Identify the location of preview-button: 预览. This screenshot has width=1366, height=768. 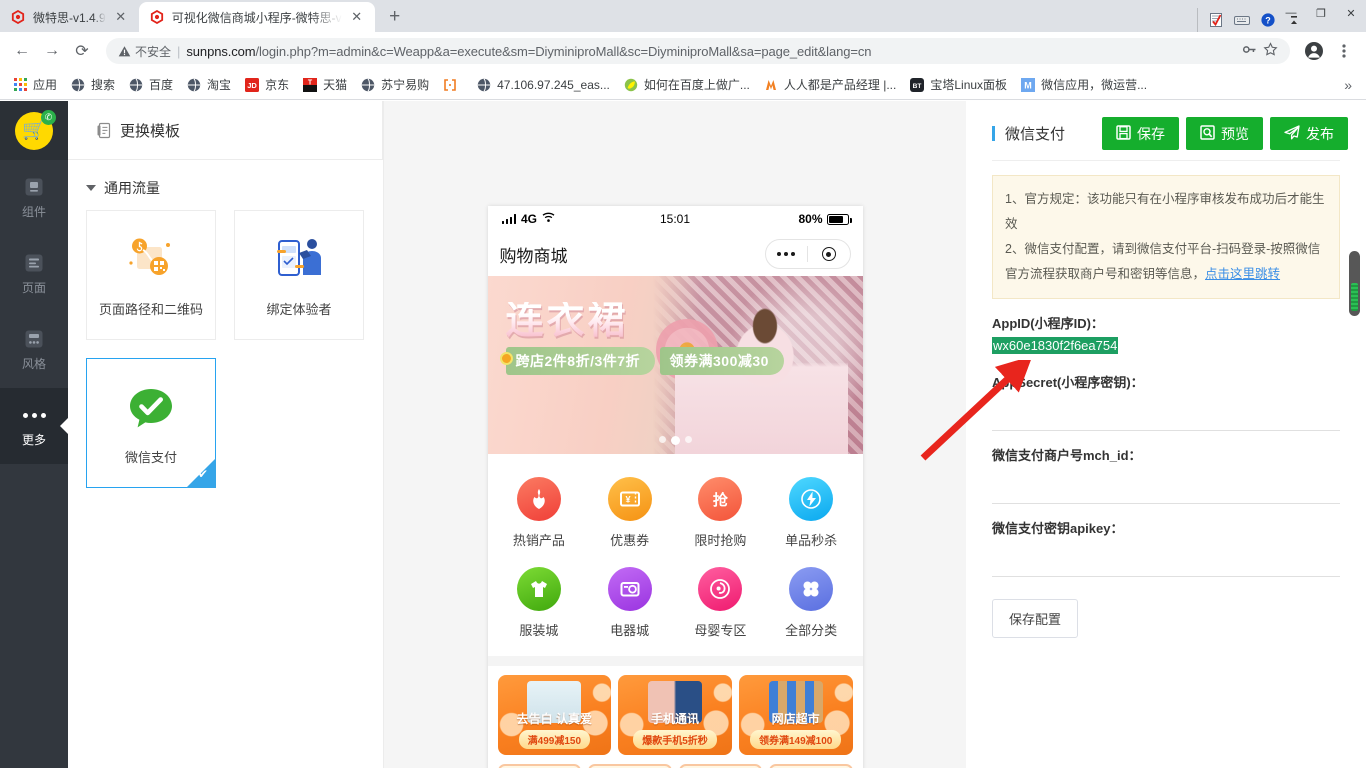
(1224, 133).